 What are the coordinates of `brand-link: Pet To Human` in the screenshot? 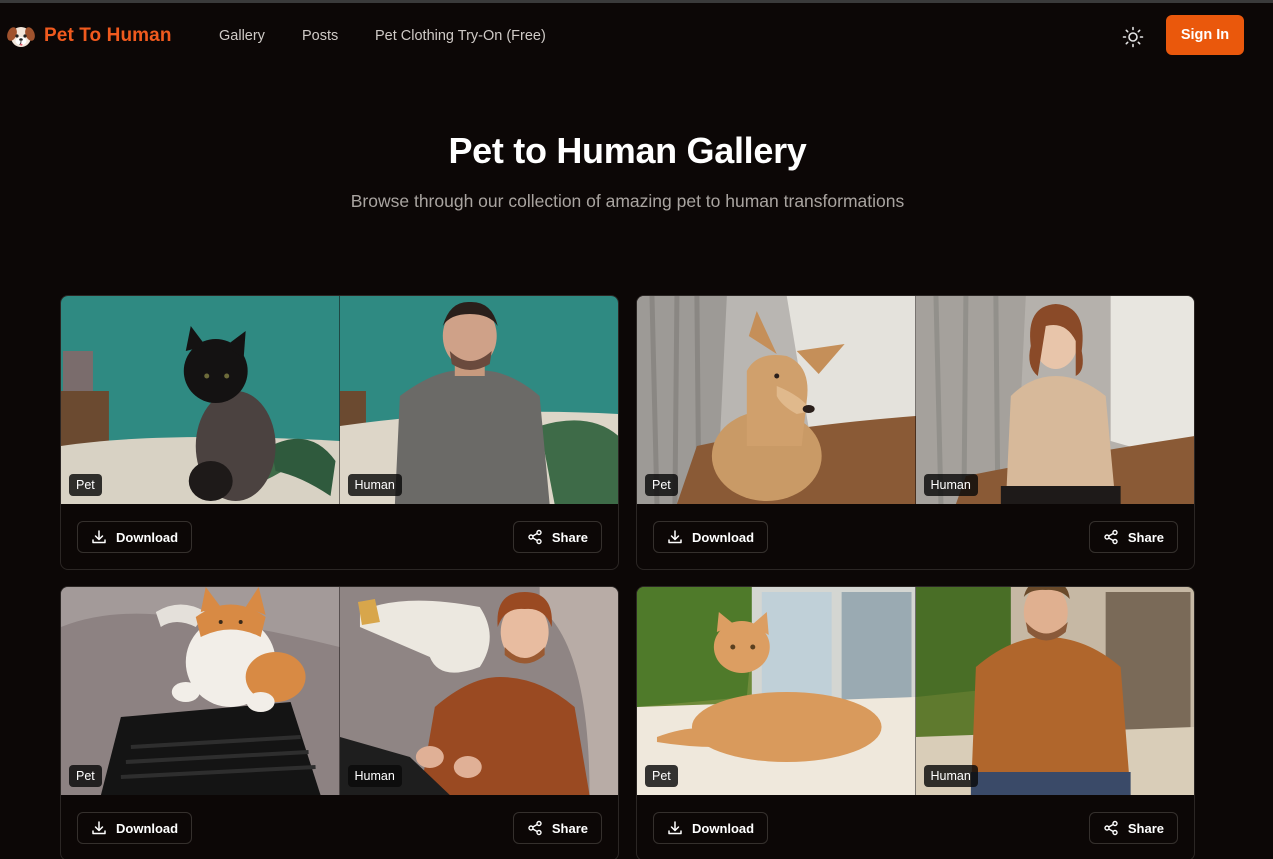 It's located at (89, 36).